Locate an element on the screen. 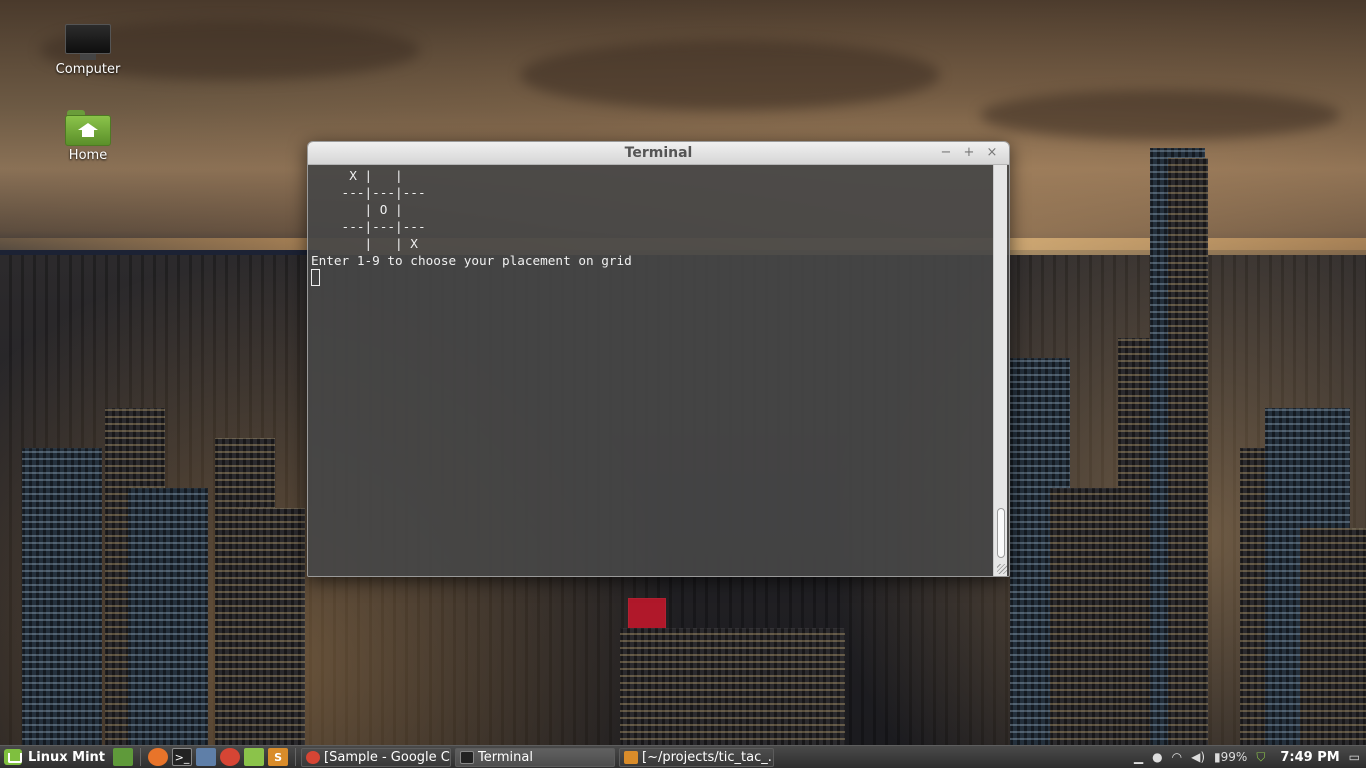  resize-grip is located at coordinates (1002, 569).